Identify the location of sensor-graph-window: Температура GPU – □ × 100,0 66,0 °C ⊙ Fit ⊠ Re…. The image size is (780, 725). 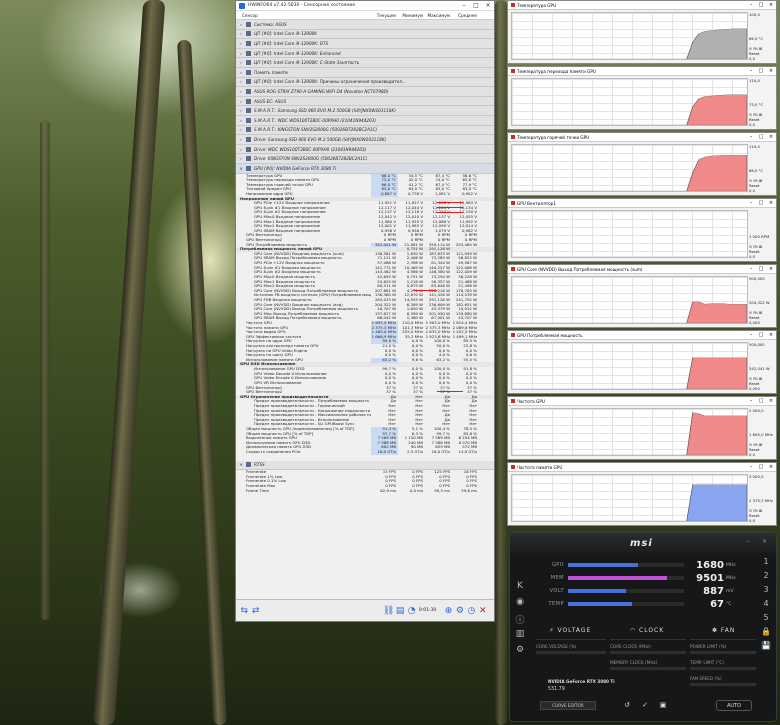
(642, 32).